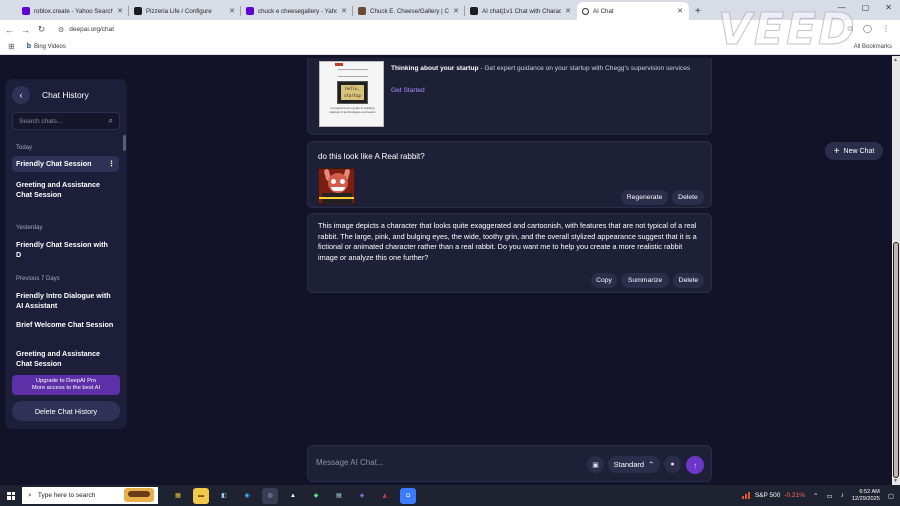 Image resolution: width=900 pixels, height=506 pixels. What do you see at coordinates (888, 7) in the screenshot?
I see `window-close-icon: ✕` at bounding box center [888, 7].